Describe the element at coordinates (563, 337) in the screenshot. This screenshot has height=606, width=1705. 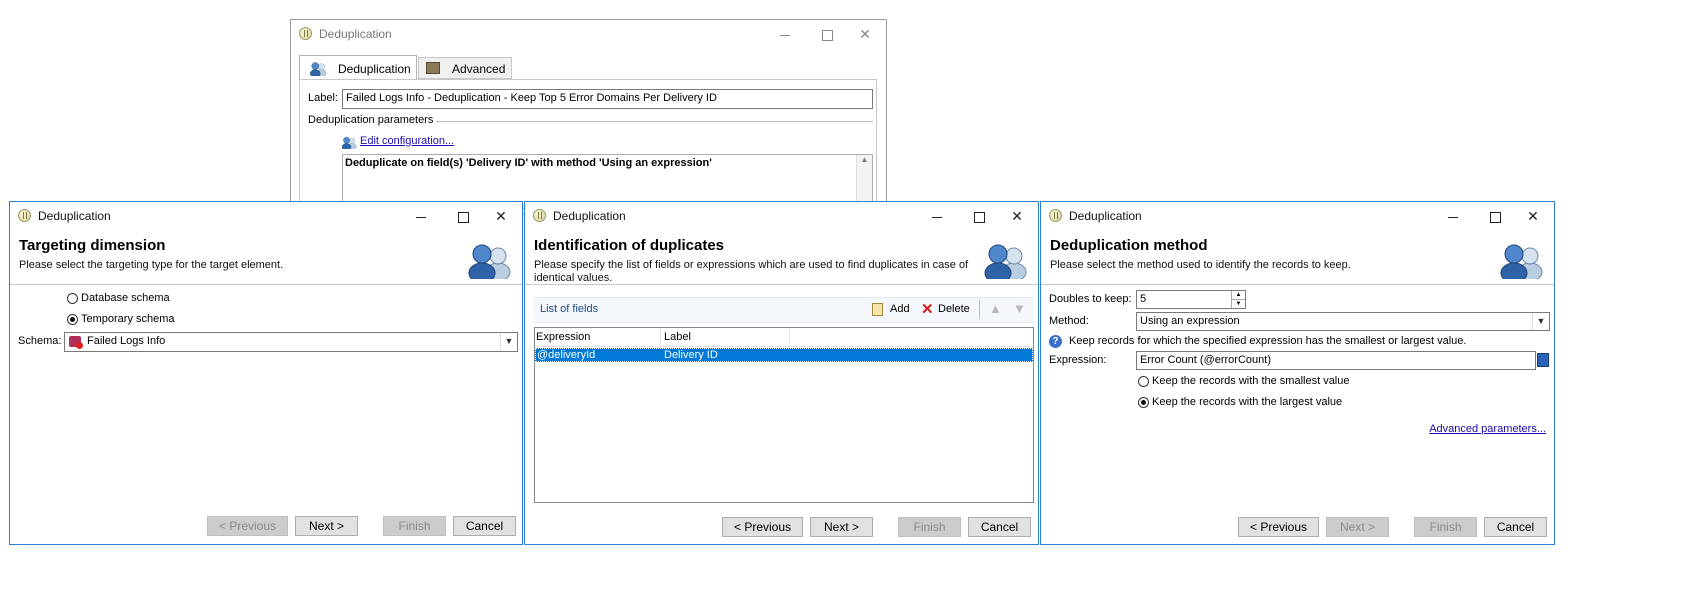
I see `column-expression: Expression` at that location.